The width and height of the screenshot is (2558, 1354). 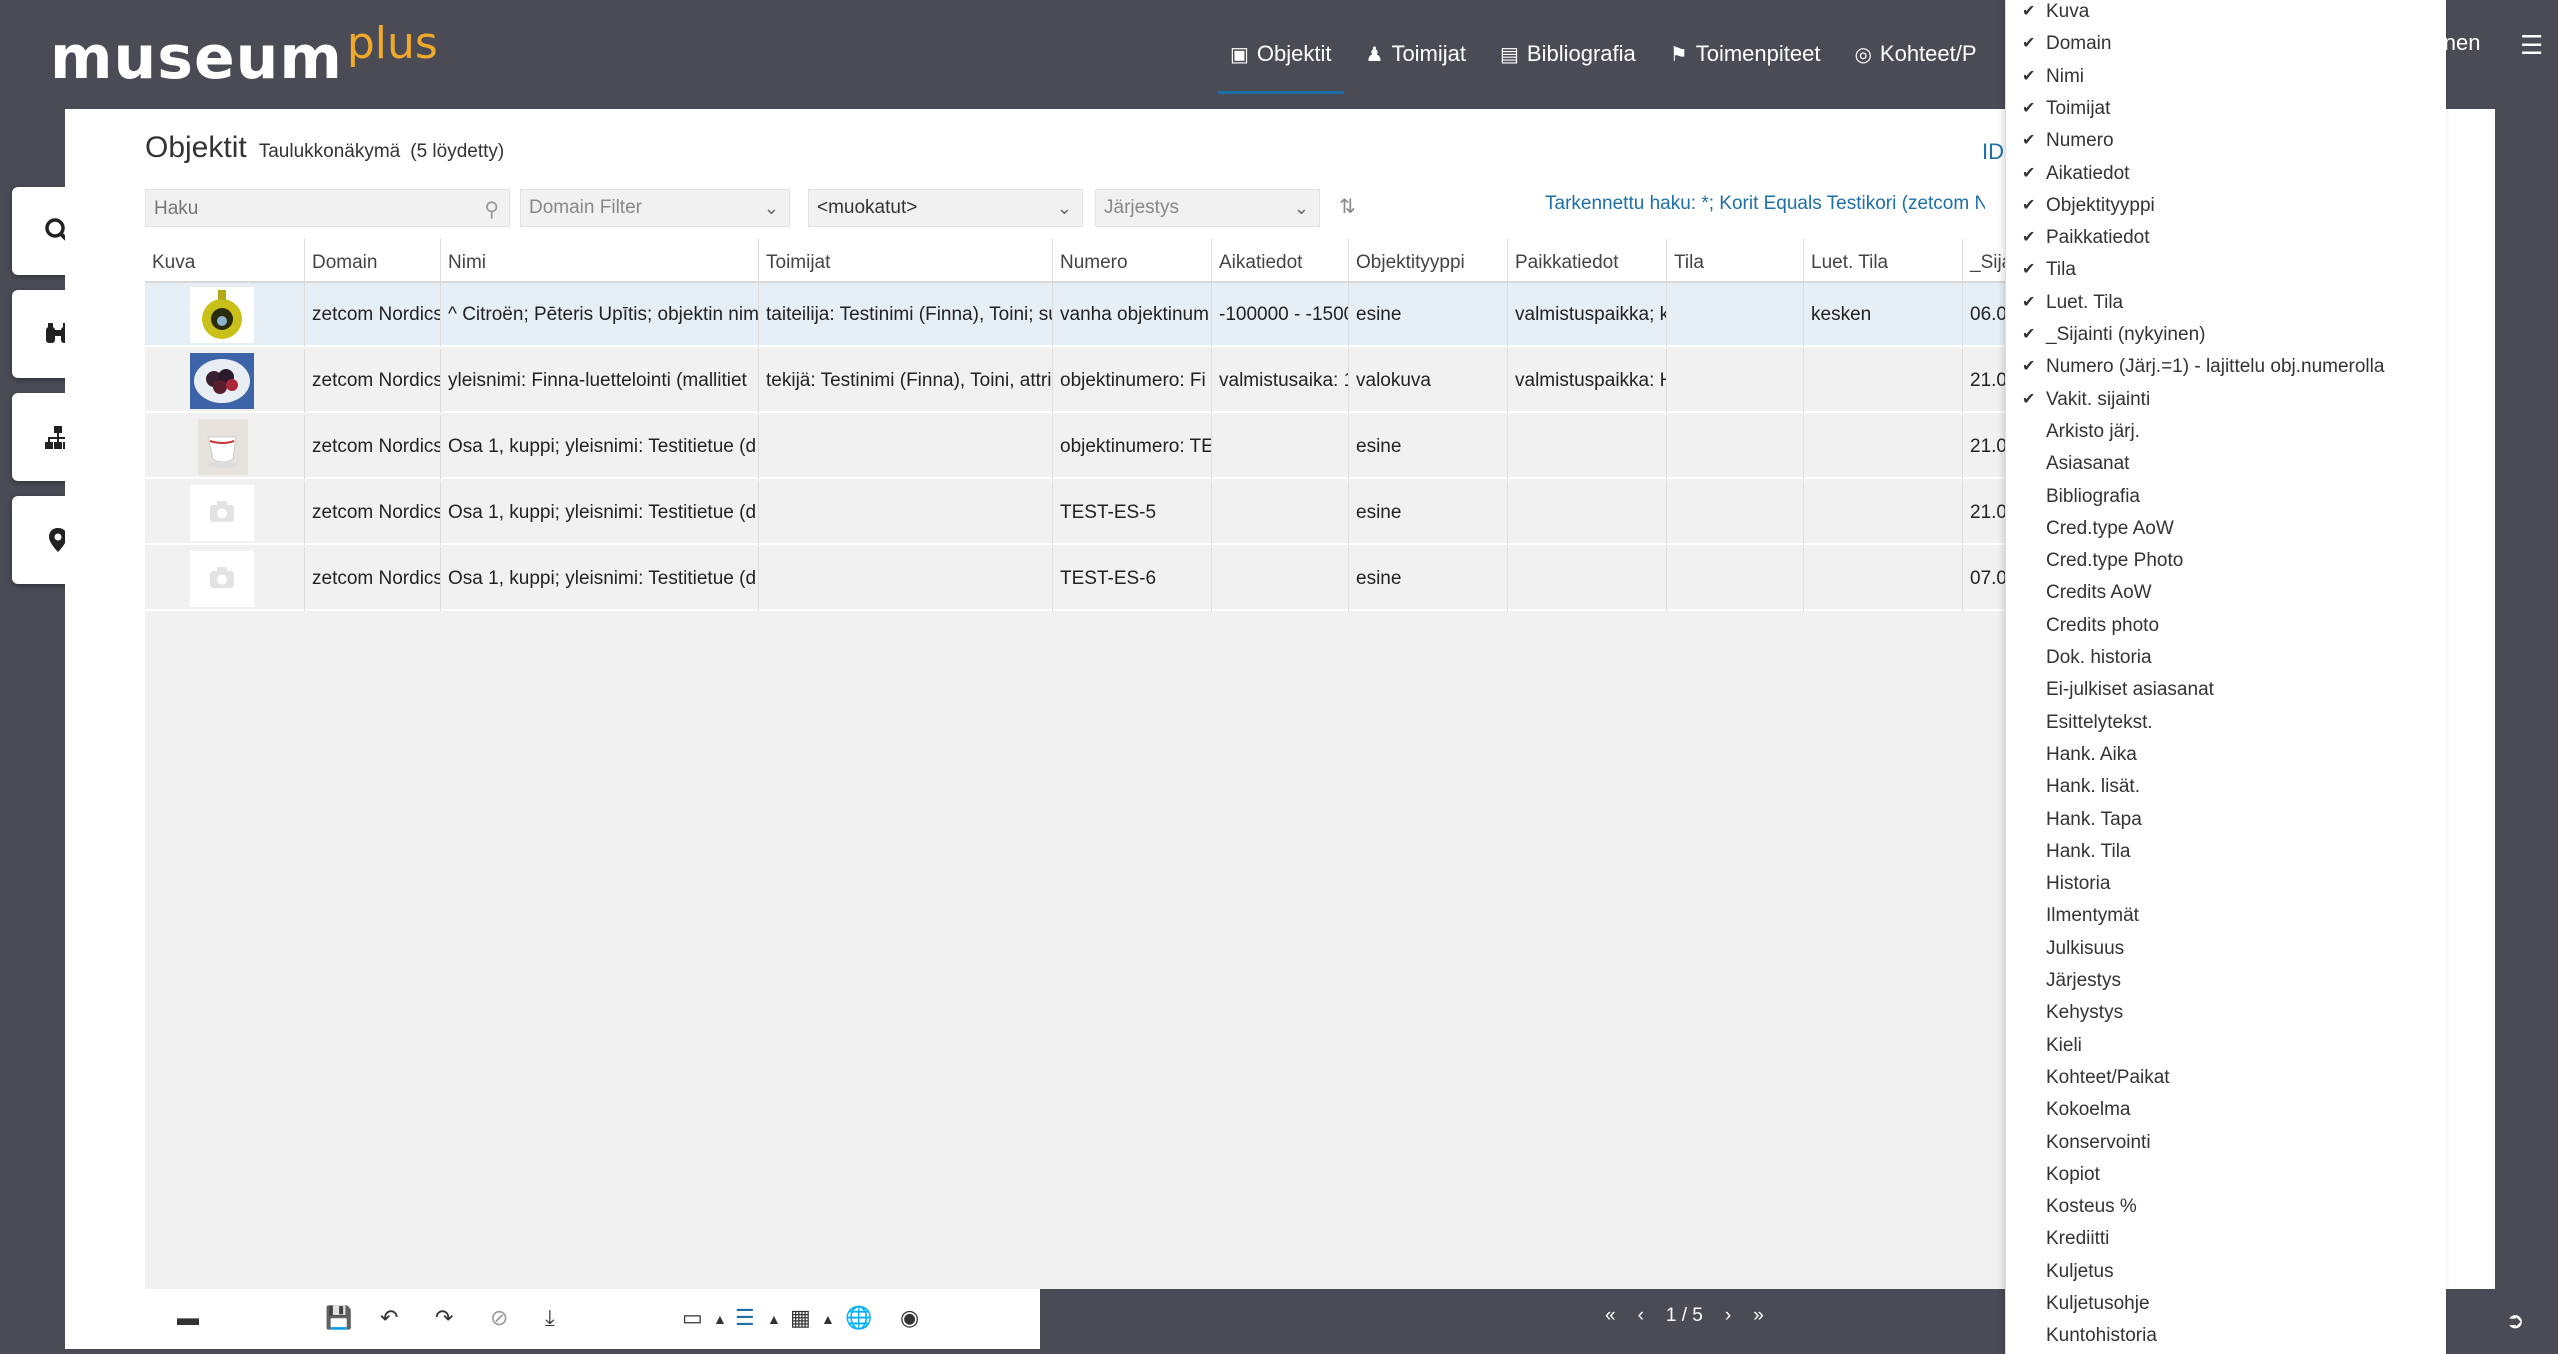 I want to click on column-header-nimi: Nimi, so click(x=600, y=260).